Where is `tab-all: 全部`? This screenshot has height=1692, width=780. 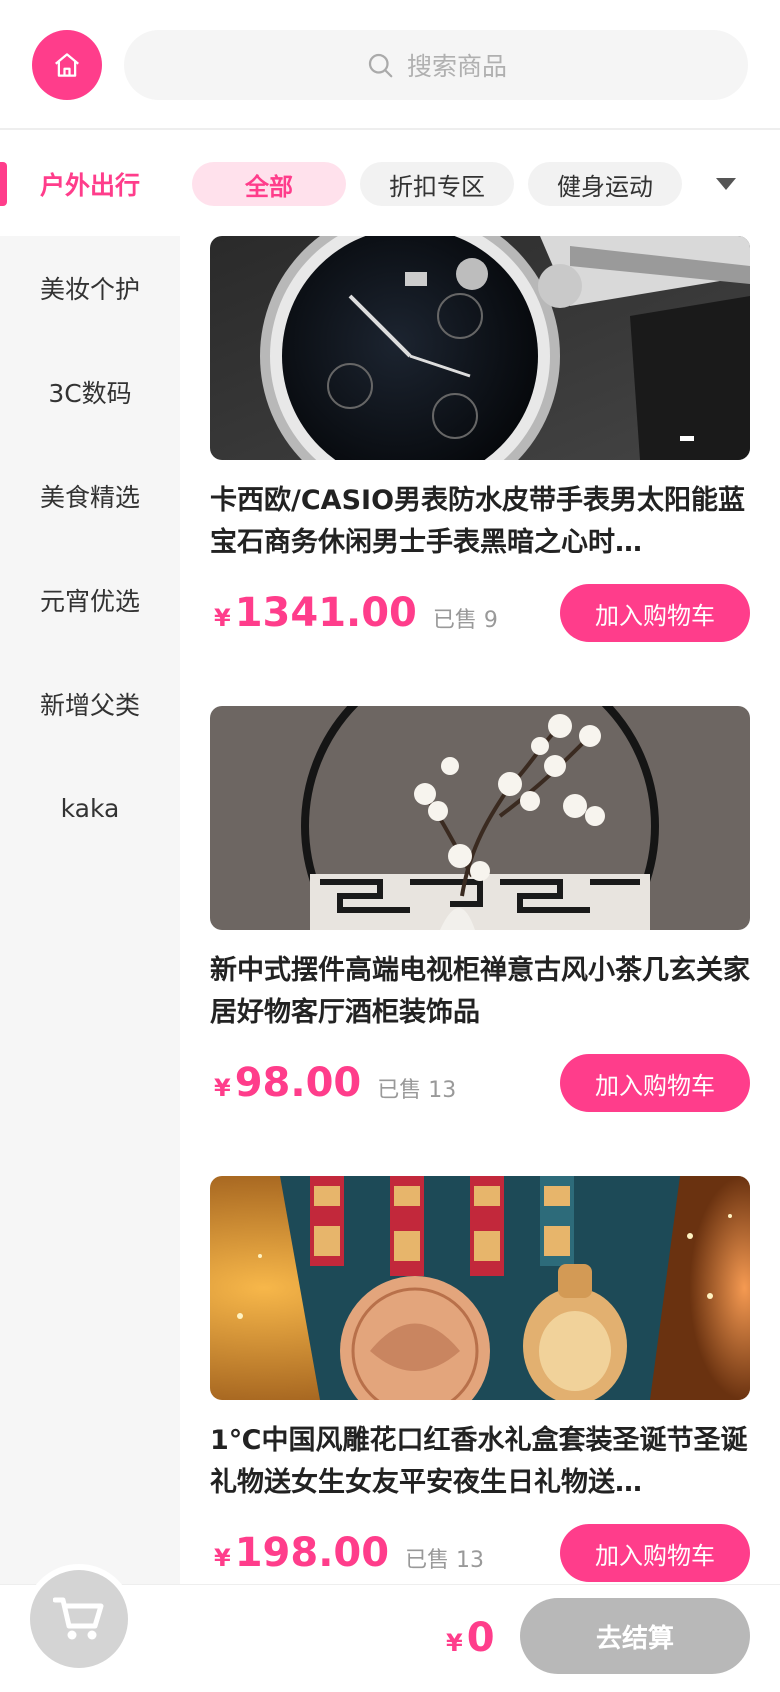
tab-all: 全部 is located at coordinates (269, 184).